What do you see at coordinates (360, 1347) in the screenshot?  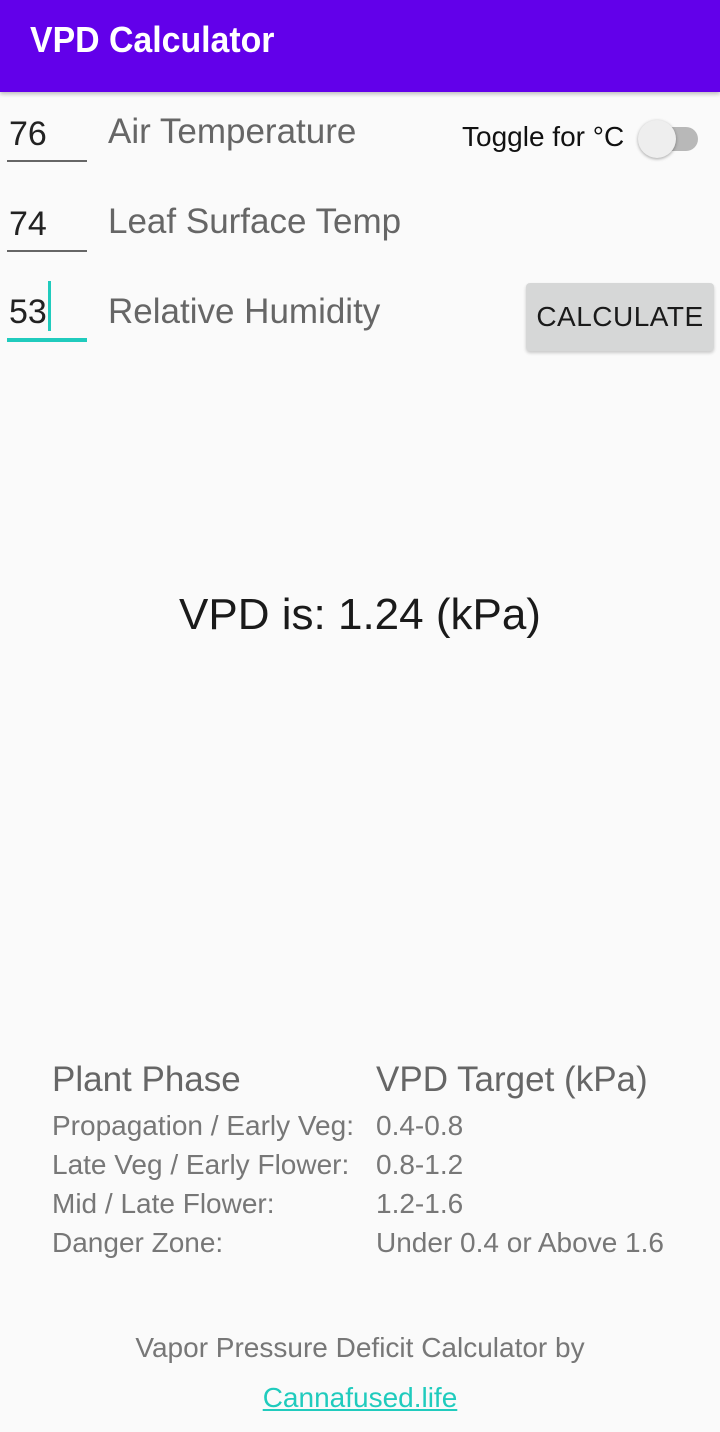 I see `footer-credit: Vapor Pressure Deficit Calculator by` at bounding box center [360, 1347].